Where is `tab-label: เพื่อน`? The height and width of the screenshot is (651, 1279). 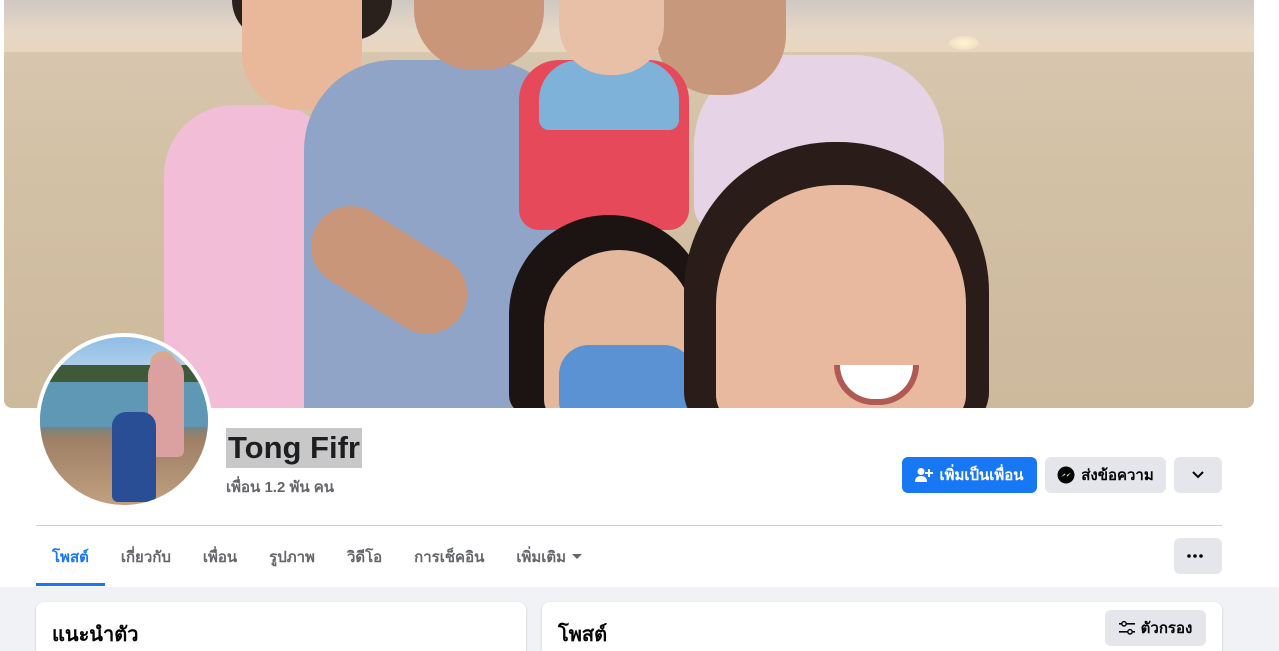
tab-label: เพื่อน is located at coordinates (220, 557).